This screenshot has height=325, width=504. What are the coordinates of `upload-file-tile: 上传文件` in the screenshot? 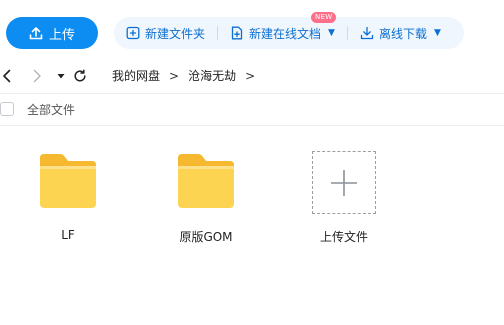 It's located at (344, 198).